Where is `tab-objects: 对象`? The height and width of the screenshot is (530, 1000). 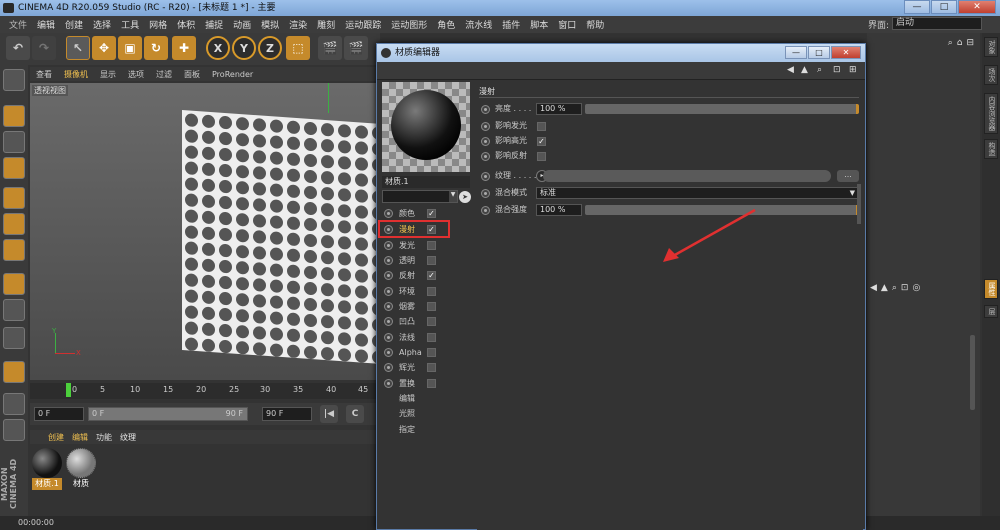
tab-objects: 对象 is located at coordinates (991, 47).